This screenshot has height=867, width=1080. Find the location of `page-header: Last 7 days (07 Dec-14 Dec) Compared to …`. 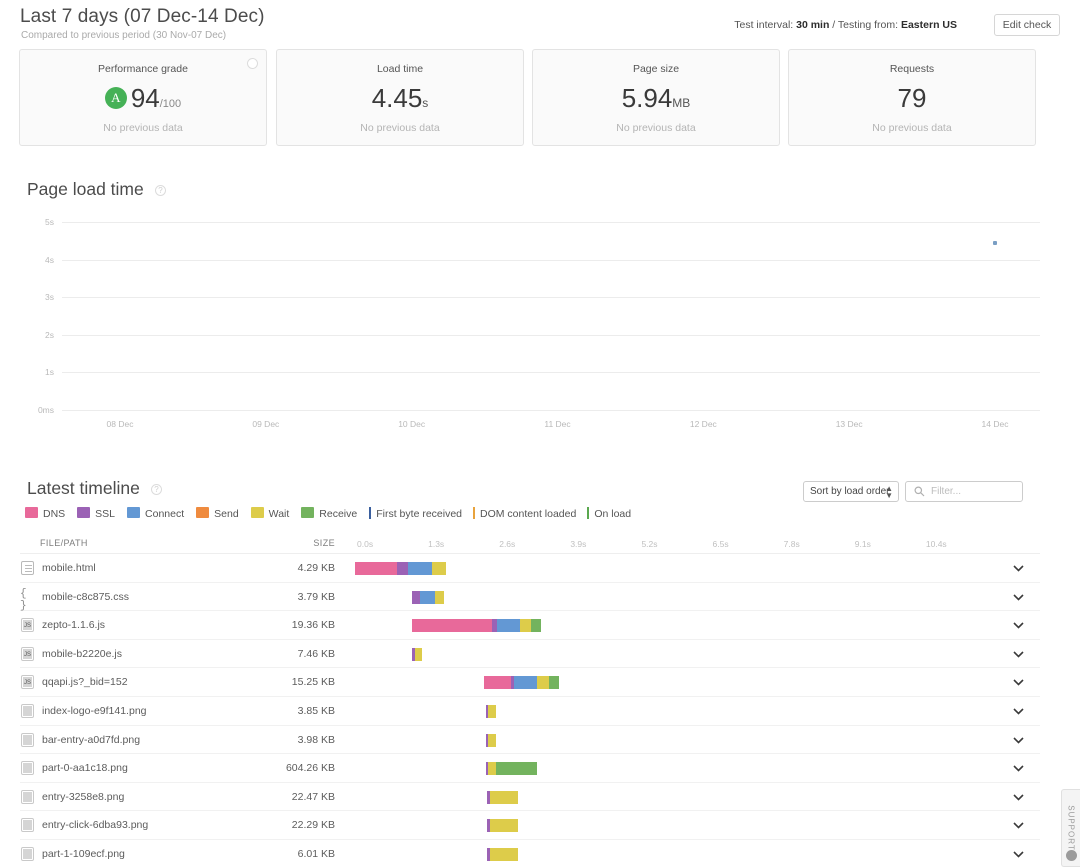

page-header: Last 7 days (07 Dec-14 Dec) Compared to … is located at coordinates (540, 23).